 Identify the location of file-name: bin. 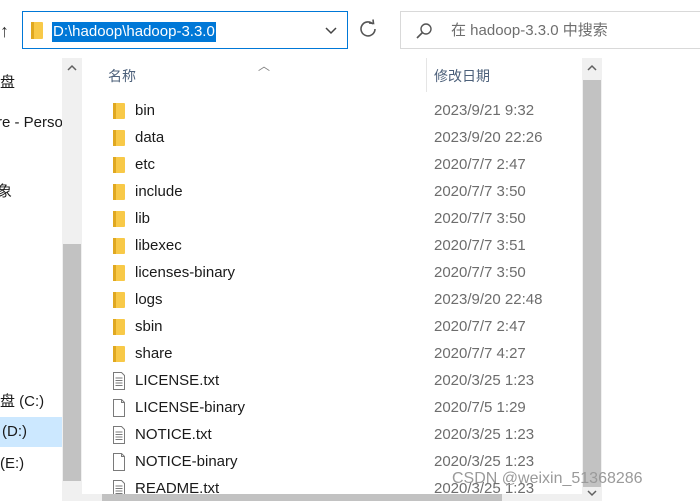
(145, 111).